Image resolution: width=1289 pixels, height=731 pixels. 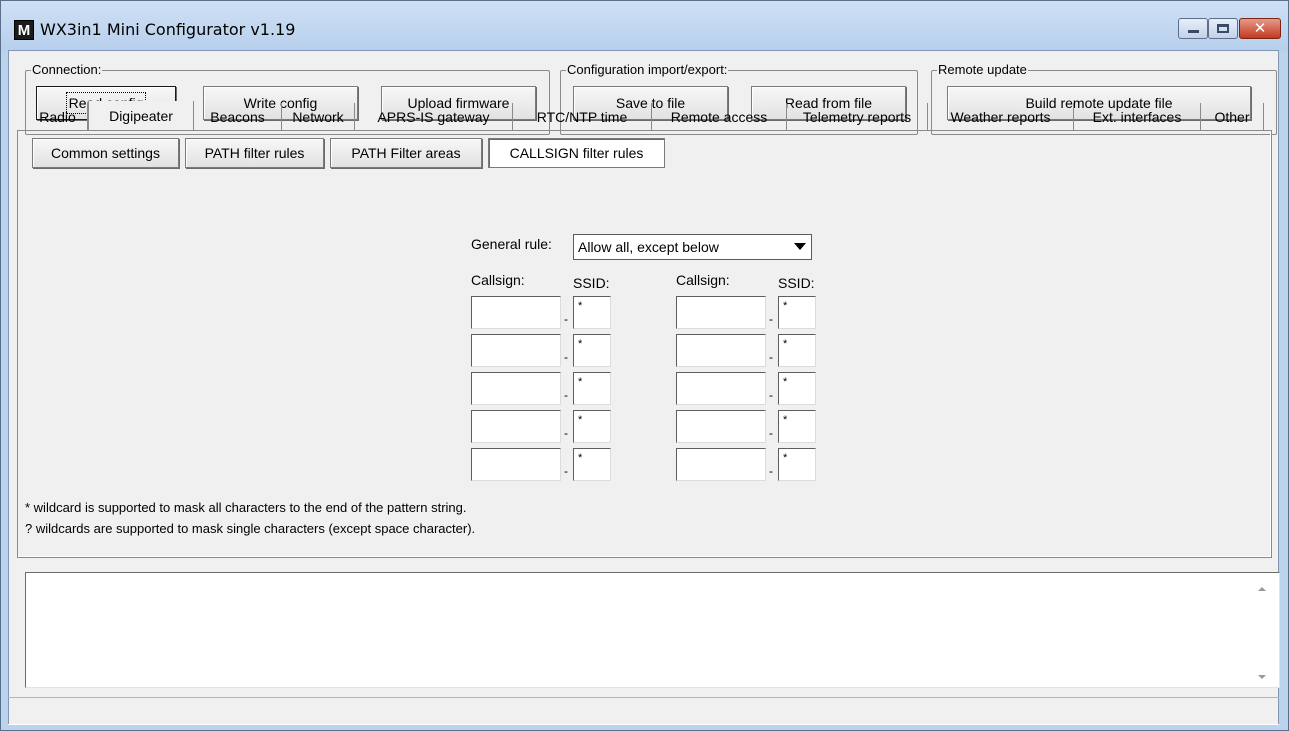 I want to click on tab-label: Telemetry reports, so click(x=857, y=116).